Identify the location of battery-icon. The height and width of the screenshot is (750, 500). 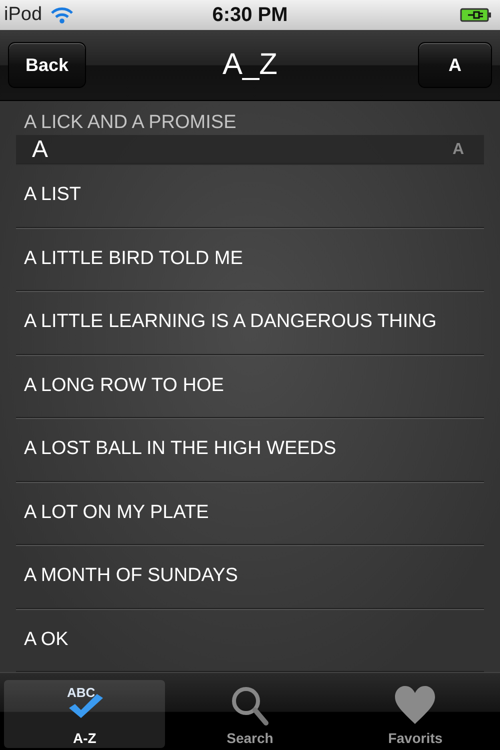
(476, 15).